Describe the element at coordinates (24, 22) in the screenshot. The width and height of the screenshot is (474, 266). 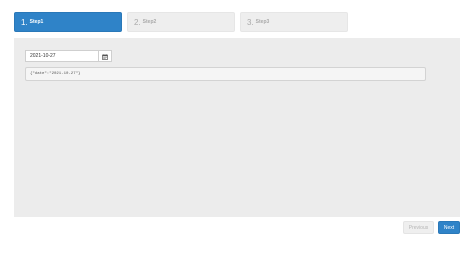
I see `step-number: 1.` at that location.